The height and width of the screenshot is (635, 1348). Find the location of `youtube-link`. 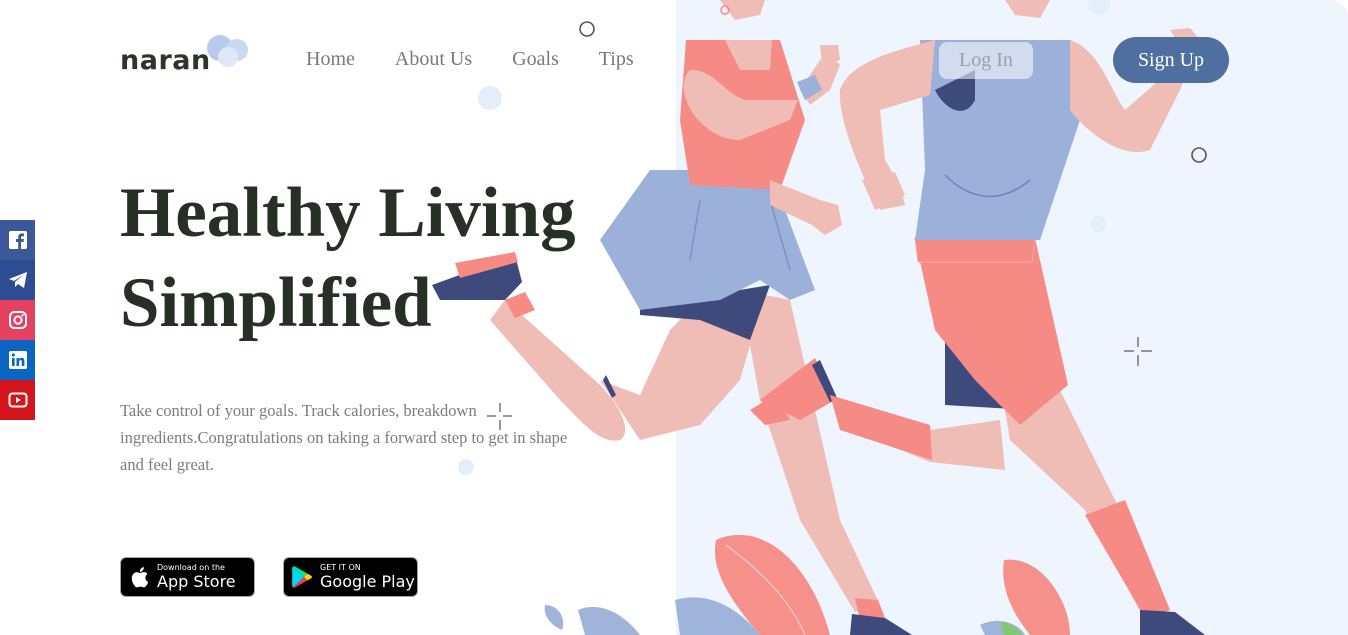

youtube-link is located at coordinates (17, 400).